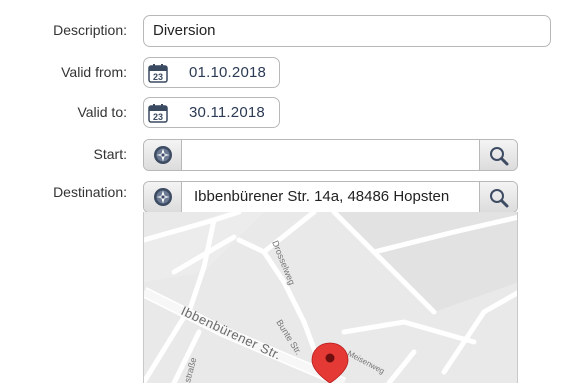 This screenshot has height=383, width=582. I want to click on start-locate-button, so click(163, 155).